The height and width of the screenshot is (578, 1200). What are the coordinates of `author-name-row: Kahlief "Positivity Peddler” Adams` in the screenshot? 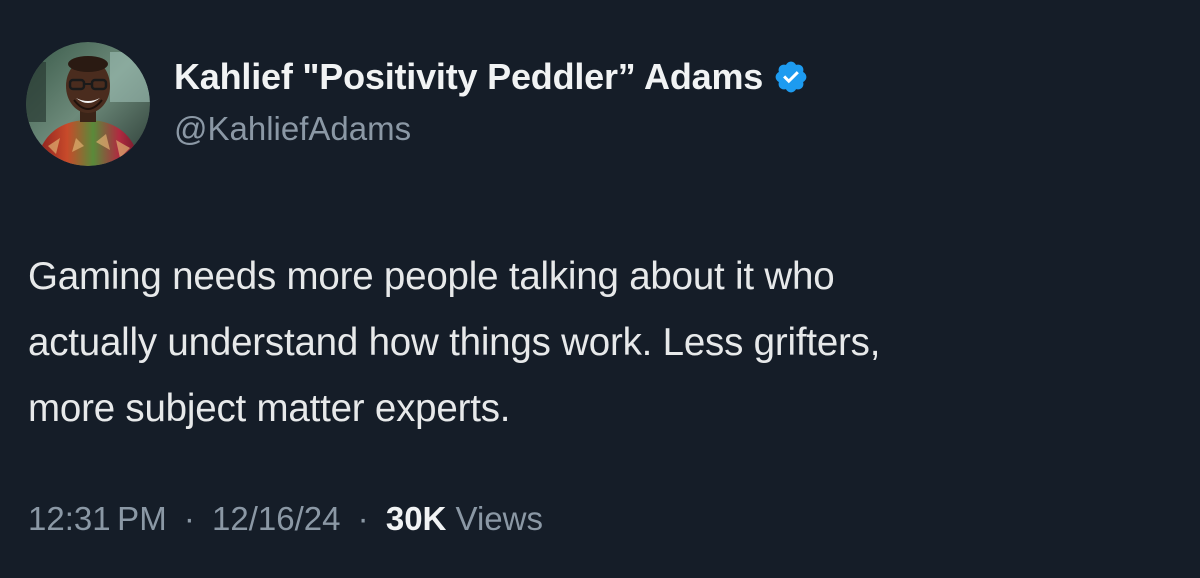 It's located at (491, 77).